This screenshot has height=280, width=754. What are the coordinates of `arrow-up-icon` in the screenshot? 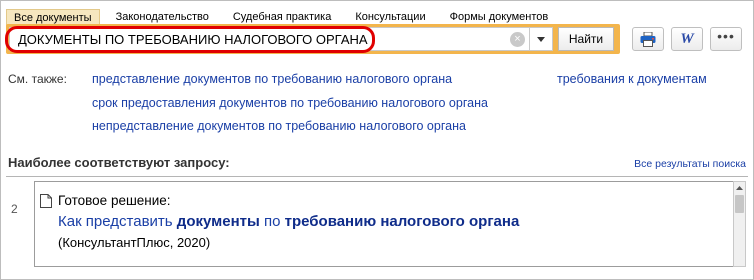 It's located at (739, 187).